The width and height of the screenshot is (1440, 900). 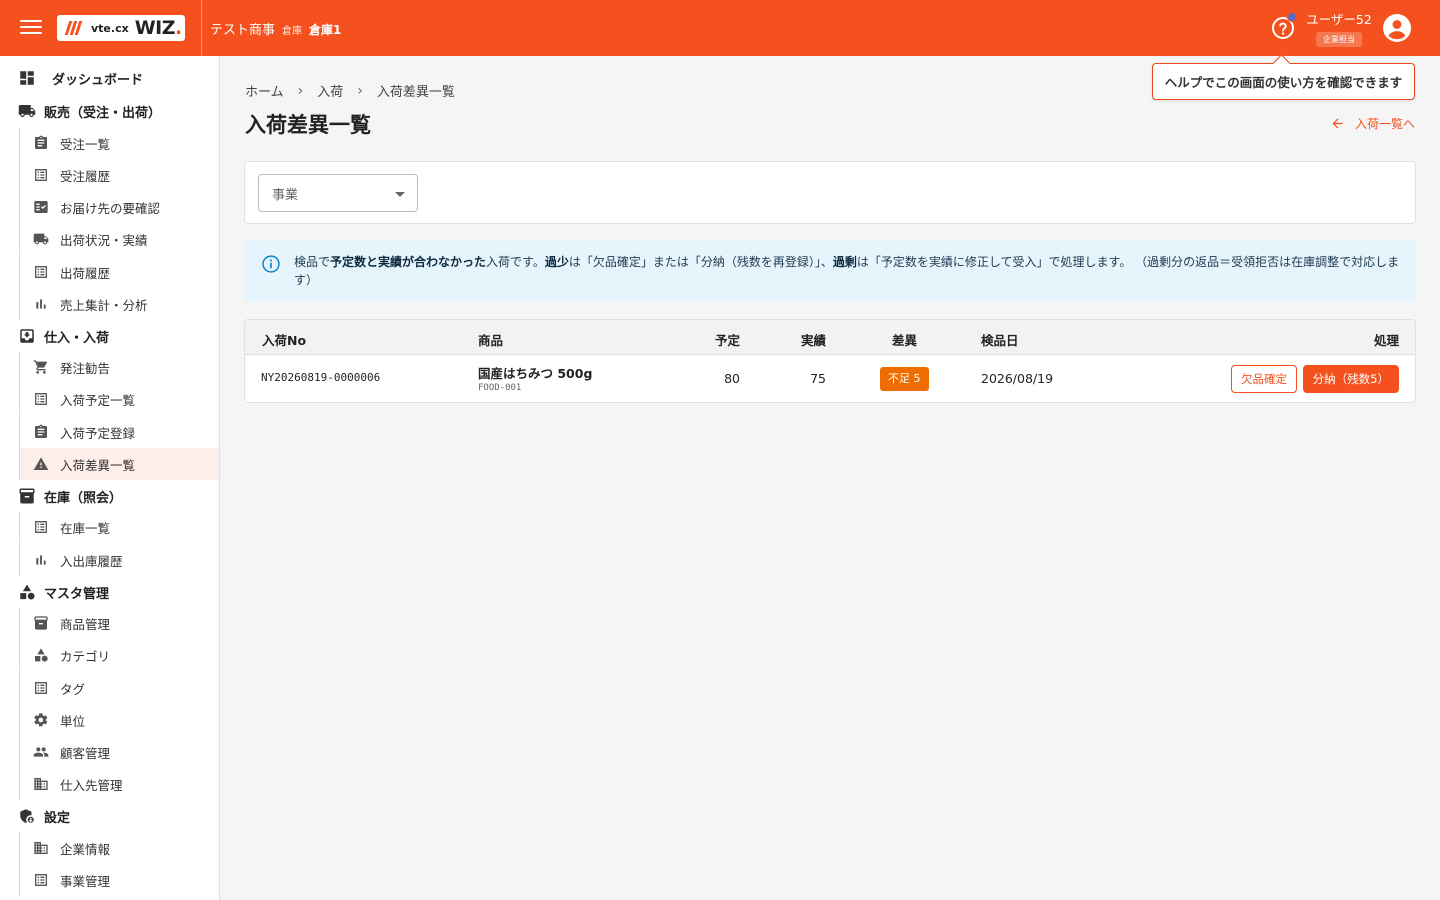 What do you see at coordinates (1292, 17) in the screenshot?
I see `help-notification-dot` at bounding box center [1292, 17].